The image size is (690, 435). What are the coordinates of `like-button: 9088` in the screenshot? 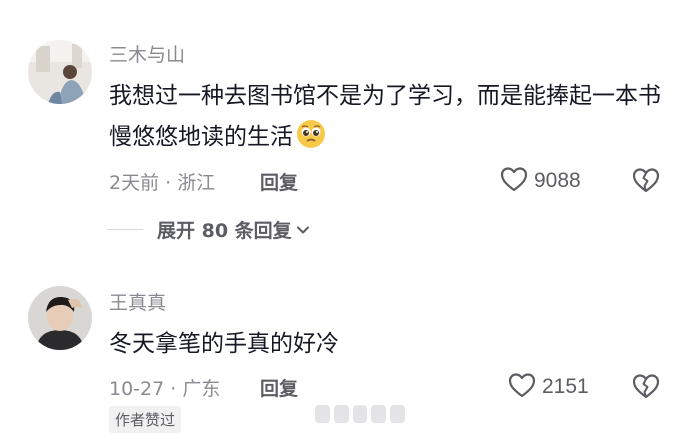 It's located at (540, 181).